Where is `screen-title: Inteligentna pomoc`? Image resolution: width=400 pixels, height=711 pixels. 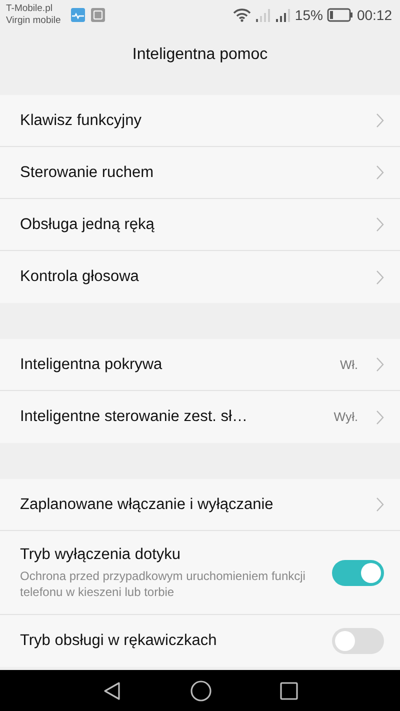
screen-title: Inteligentna pomoc is located at coordinates (200, 55).